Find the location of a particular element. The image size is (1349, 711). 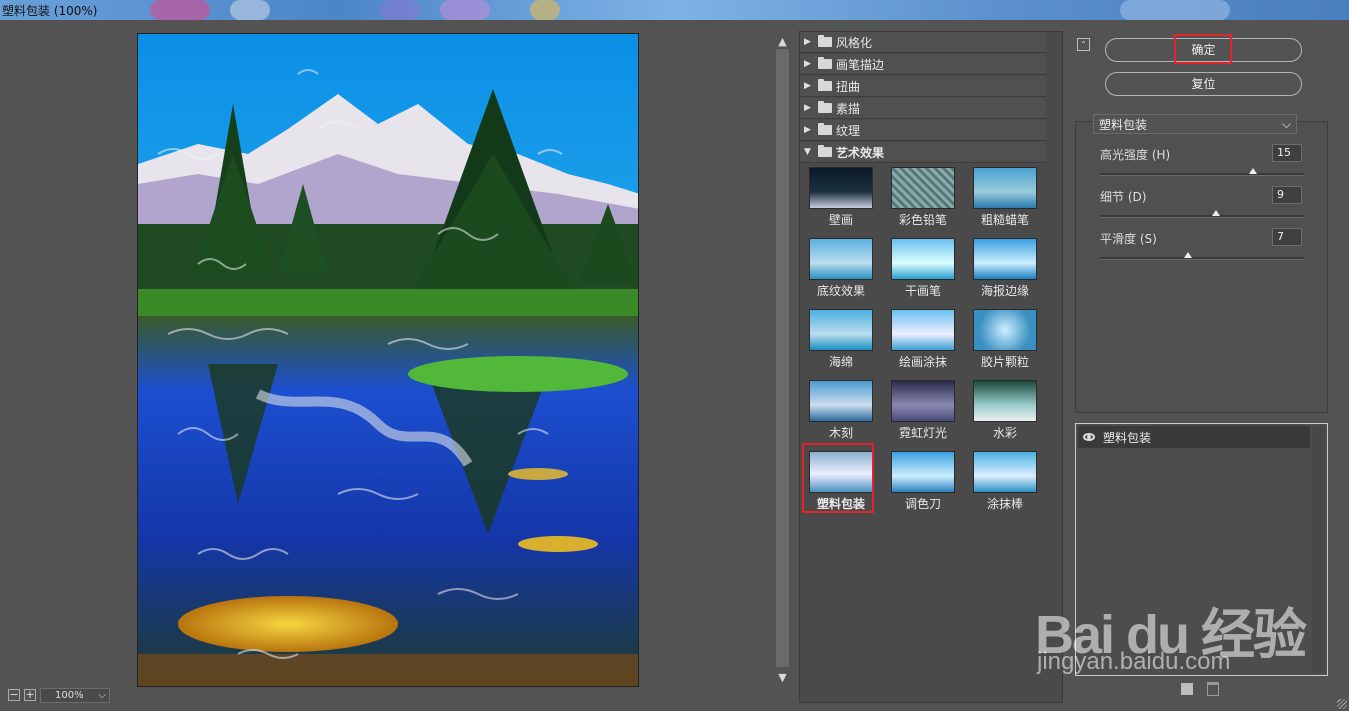

filter-label: 胶片颗粒 is located at coordinates (1004, 362).